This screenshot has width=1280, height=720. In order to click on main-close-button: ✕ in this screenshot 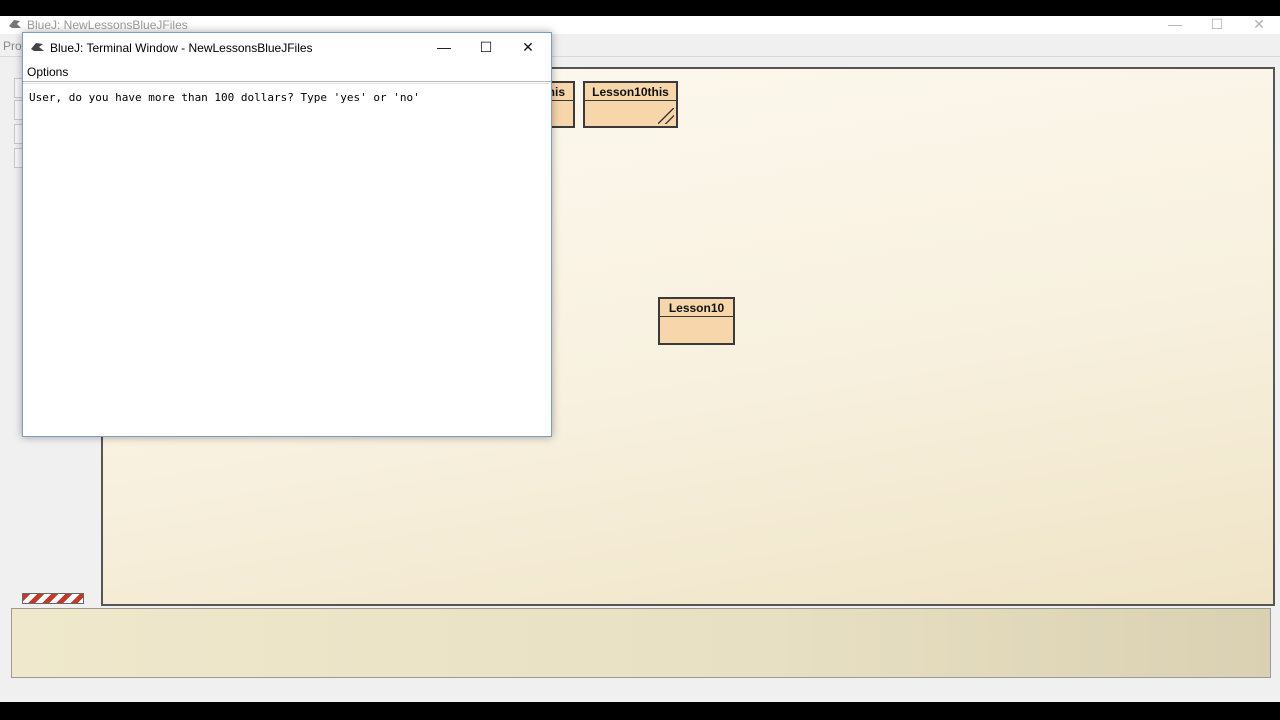, I will do `click(1259, 25)`.